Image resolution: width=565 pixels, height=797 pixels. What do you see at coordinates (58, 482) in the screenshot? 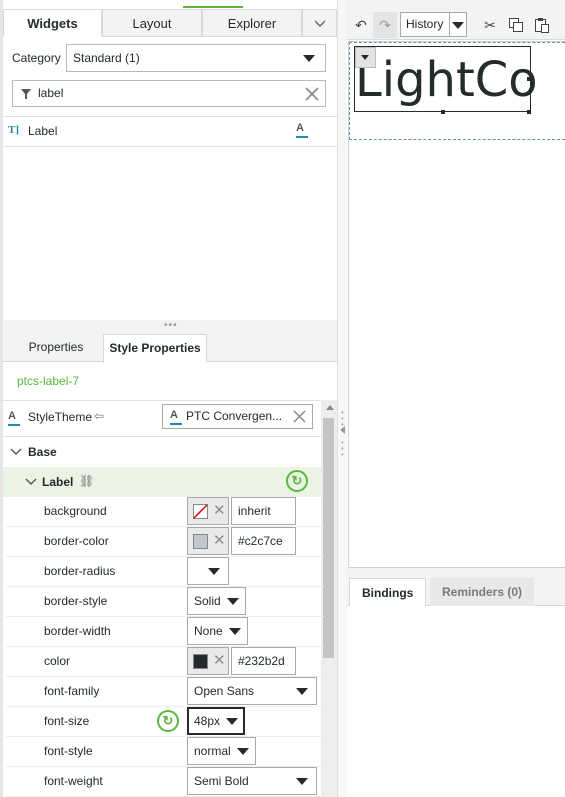
I see `label-section-title: Label` at bounding box center [58, 482].